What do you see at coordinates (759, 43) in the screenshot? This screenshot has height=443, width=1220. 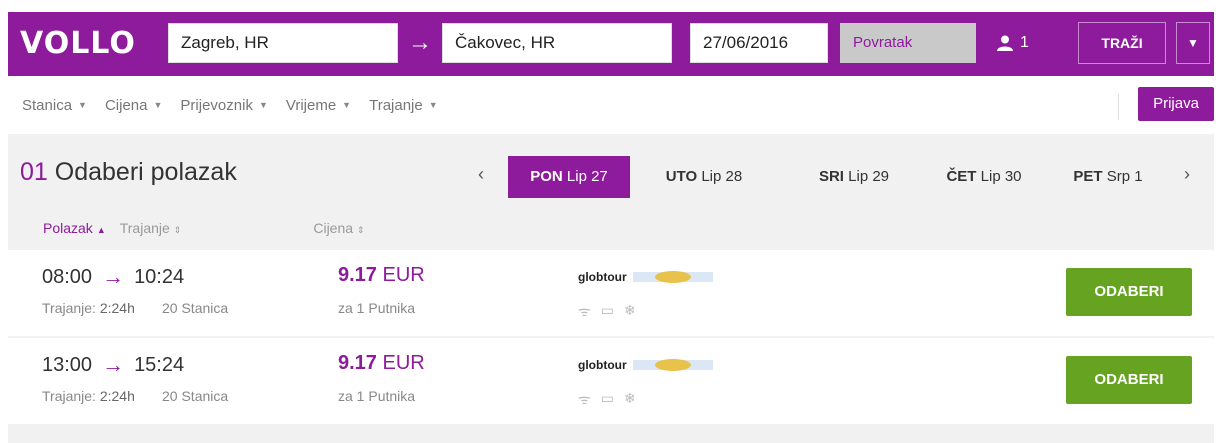 I see `date-field: 27/06/2016` at bounding box center [759, 43].